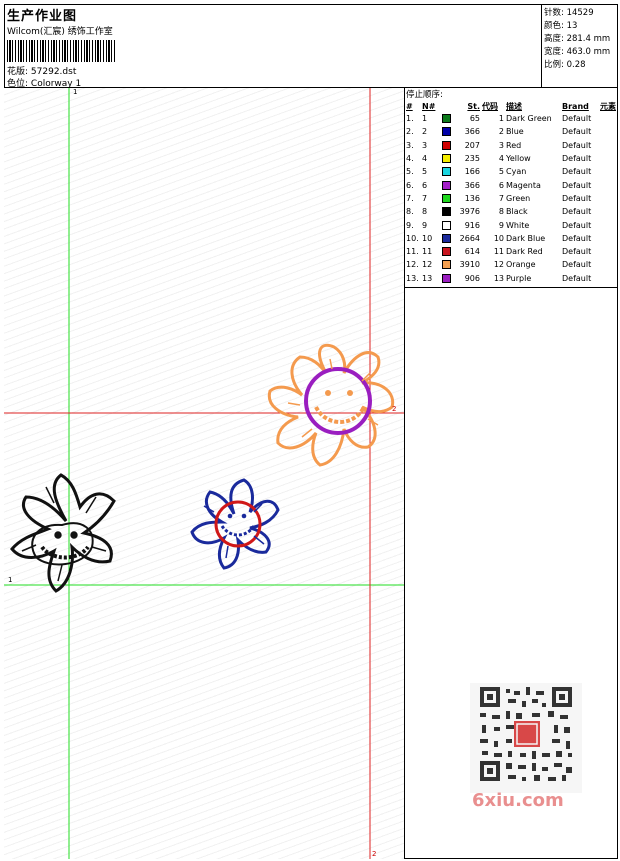 The width and height of the screenshot is (620, 861). I want to click on legend-row: 5. 5 166 5 Cyan Default, so click(511, 171).